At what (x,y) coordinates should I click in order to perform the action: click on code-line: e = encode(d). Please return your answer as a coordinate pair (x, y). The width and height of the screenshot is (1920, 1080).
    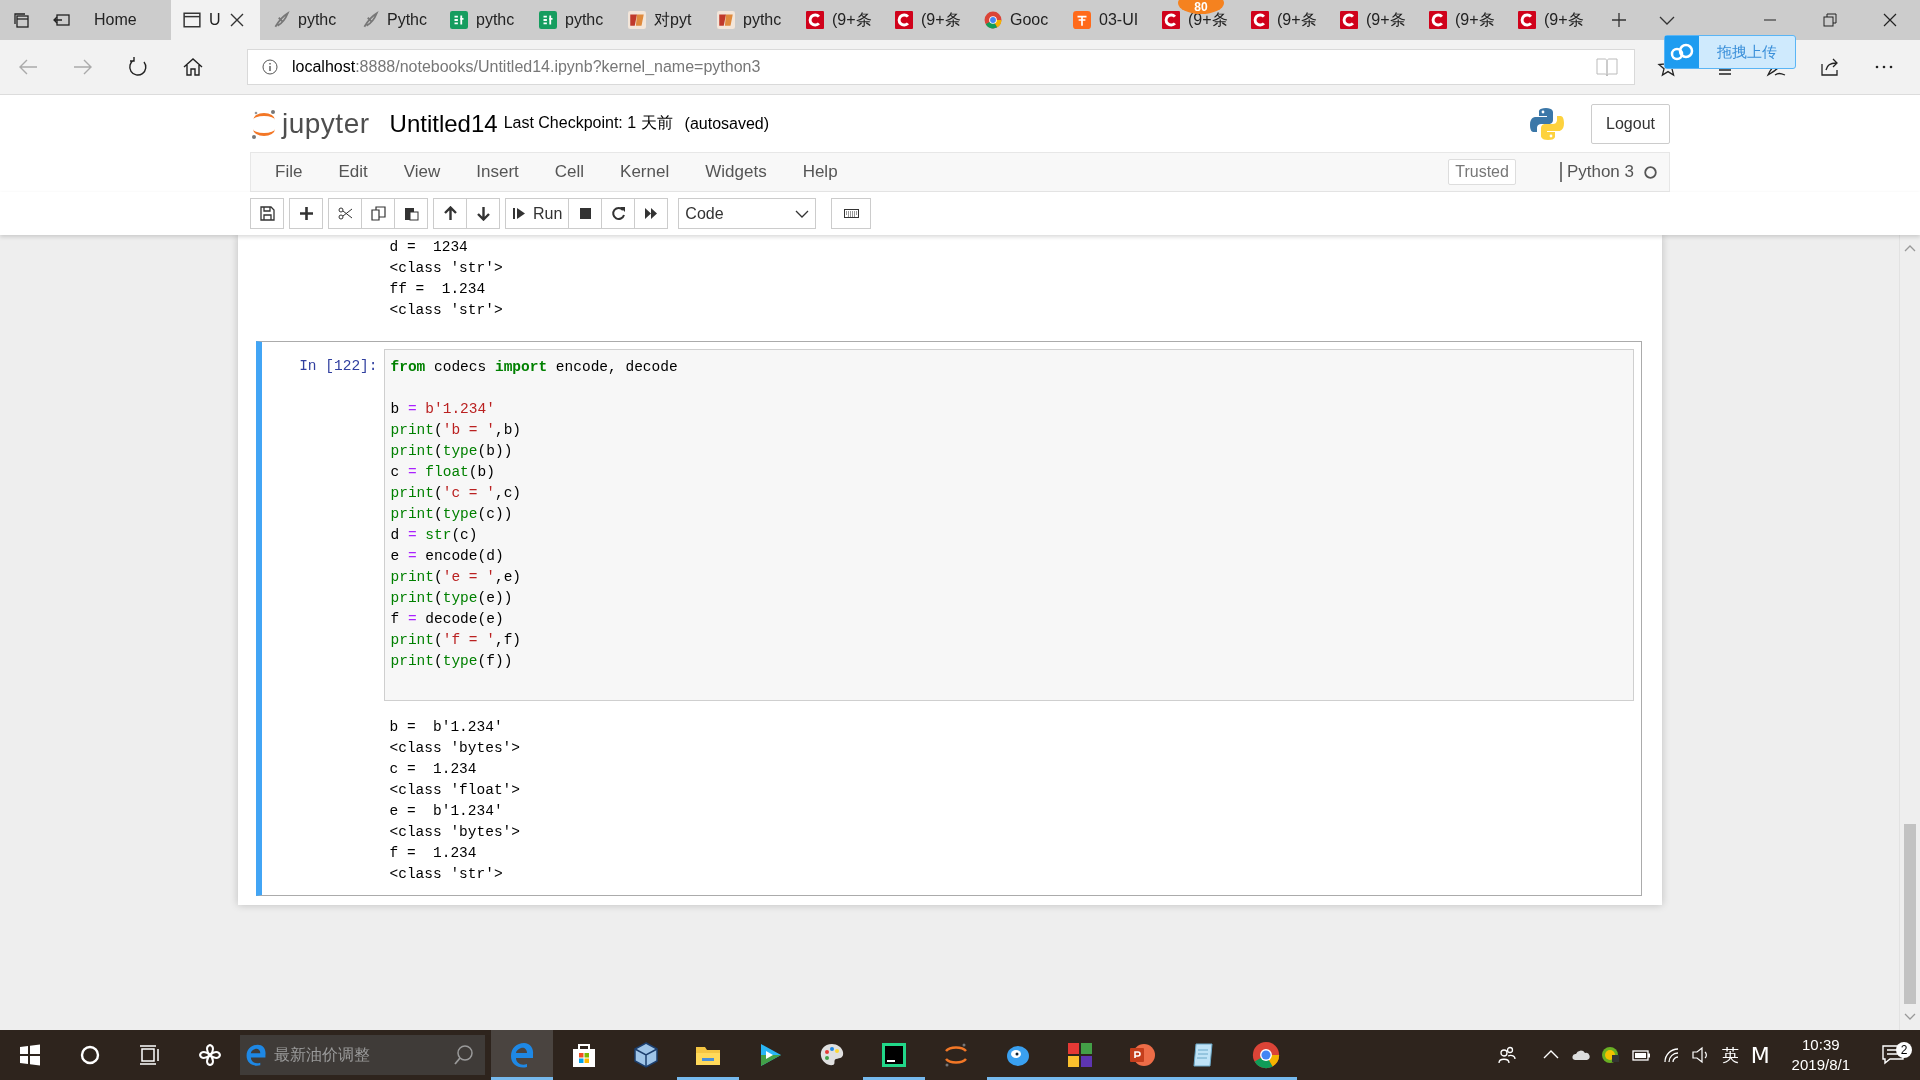
    Looking at the image, I should click on (447, 556).